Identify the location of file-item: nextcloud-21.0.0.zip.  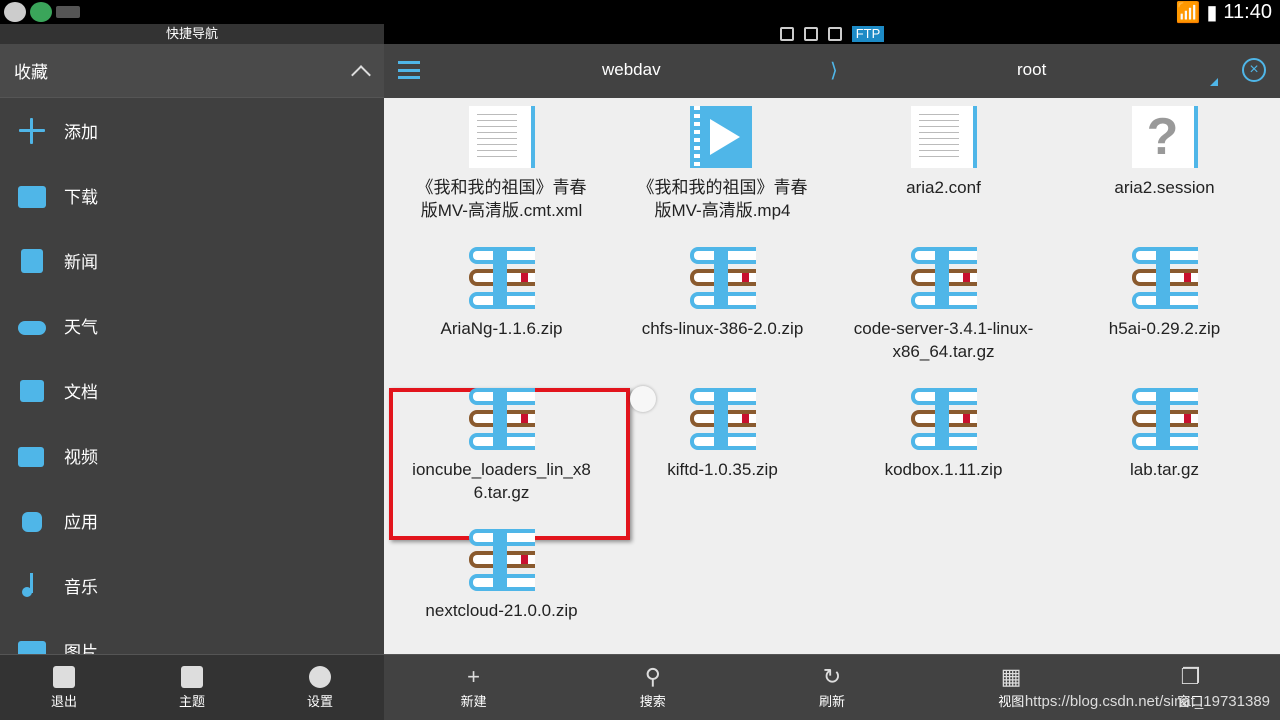
(501, 573).